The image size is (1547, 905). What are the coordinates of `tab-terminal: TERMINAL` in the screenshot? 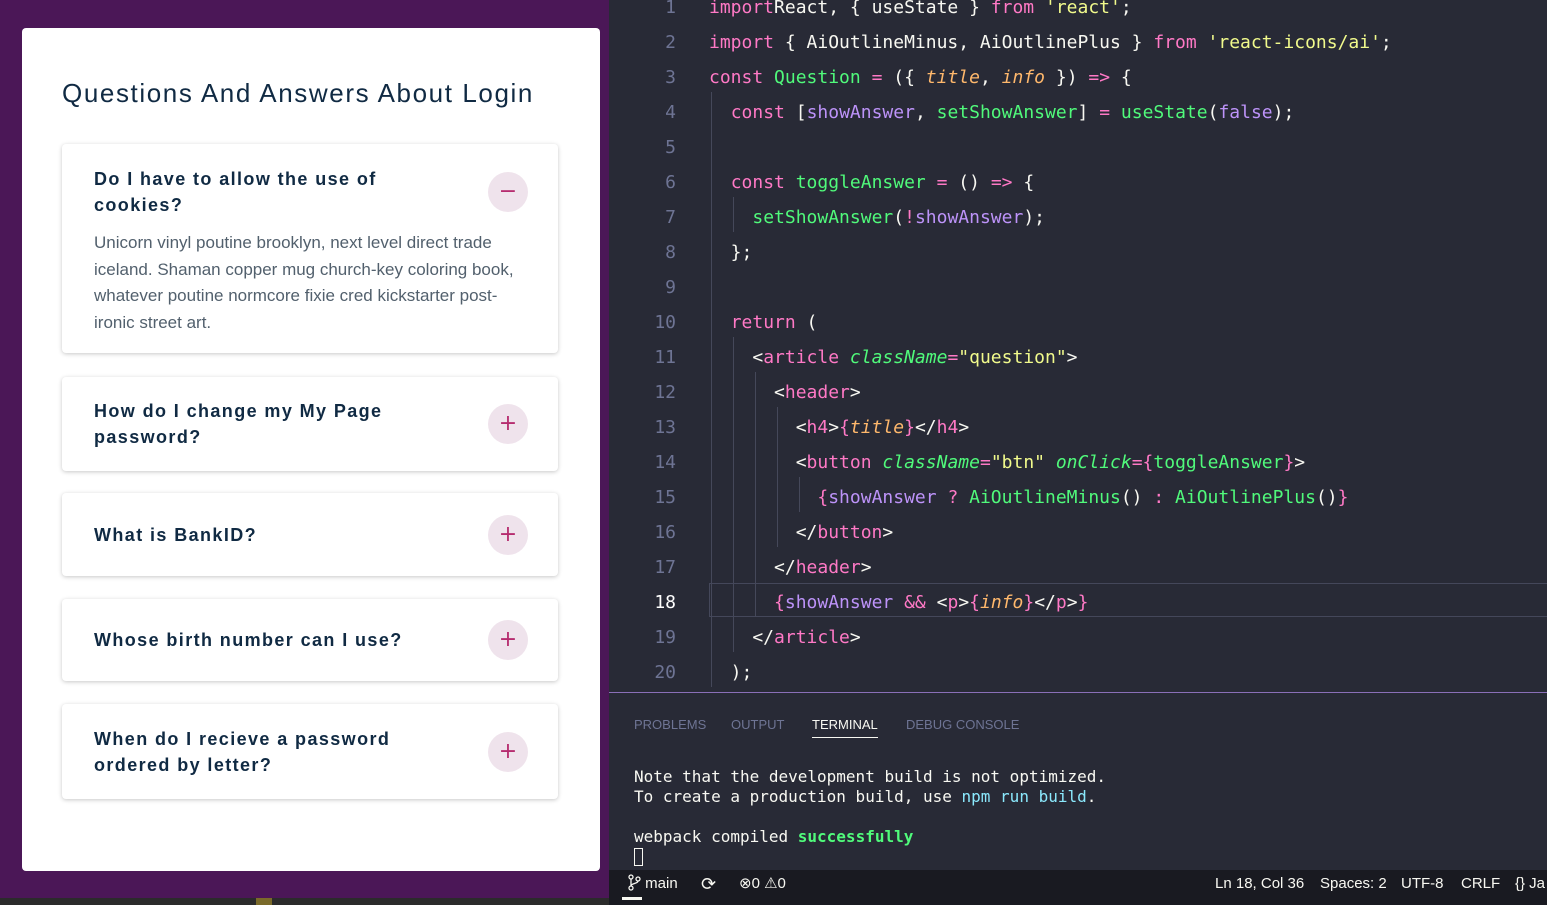 It's located at (845, 727).